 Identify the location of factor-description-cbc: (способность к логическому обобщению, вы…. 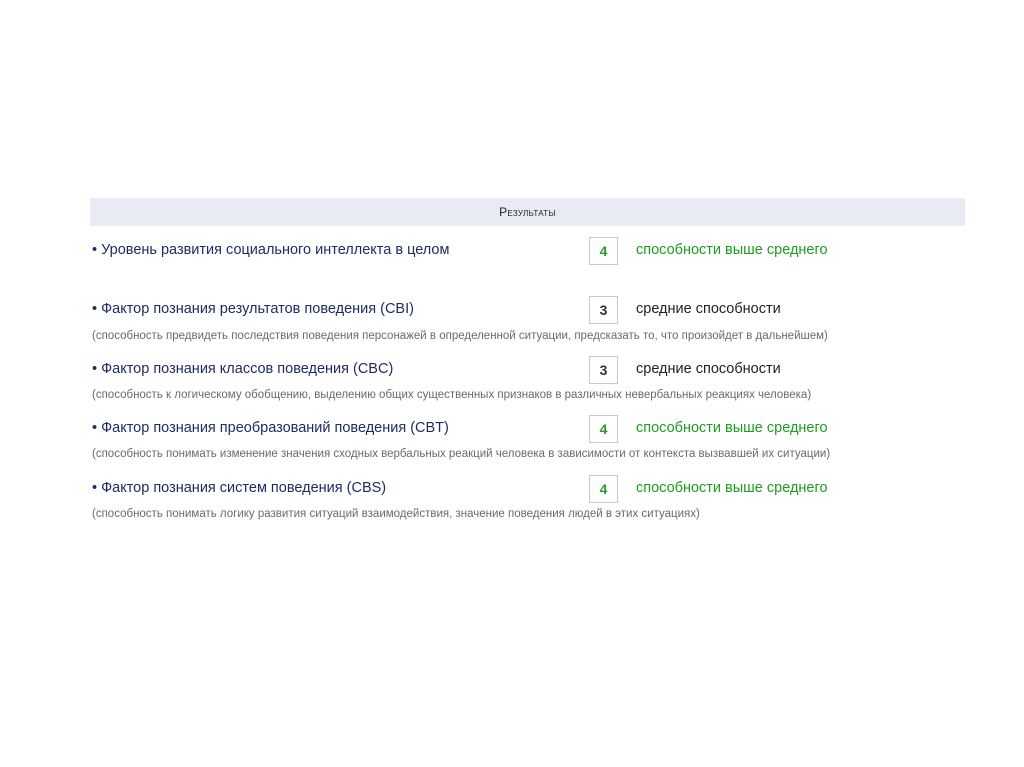
(452, 395).